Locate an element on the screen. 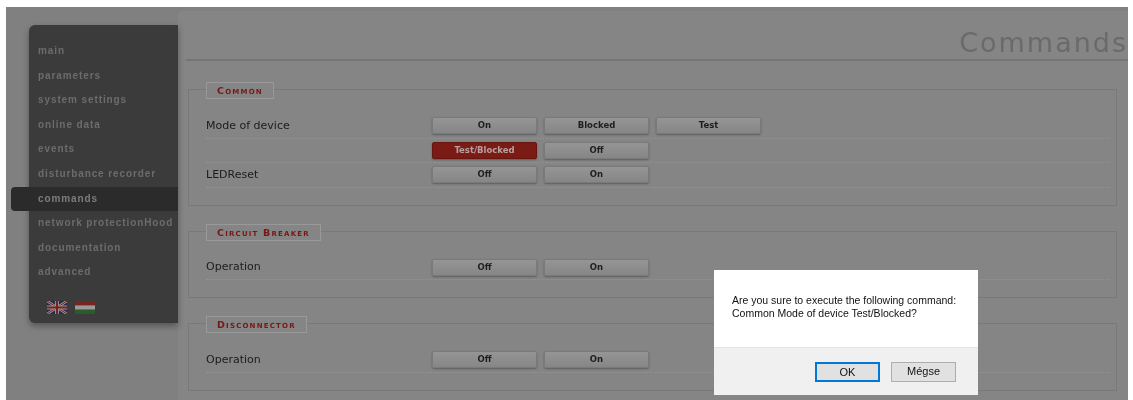  dialog-button: Mégse is located at coordinates (923, 371).